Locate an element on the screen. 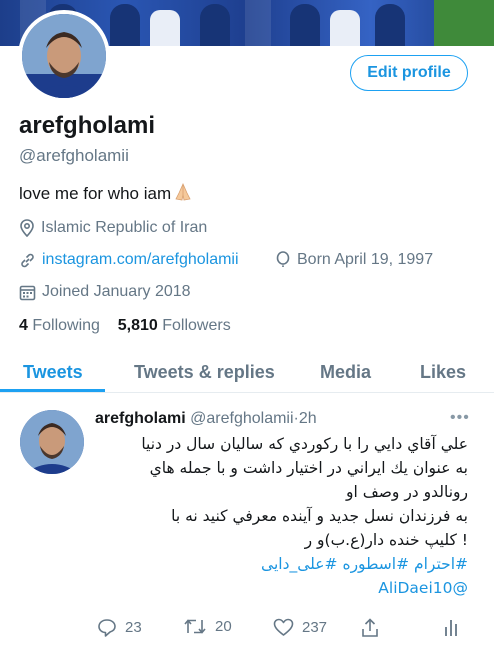 The height and width of the screenshot is (651, 494). tweet-author-avatar is located at coordinates (52, 442).